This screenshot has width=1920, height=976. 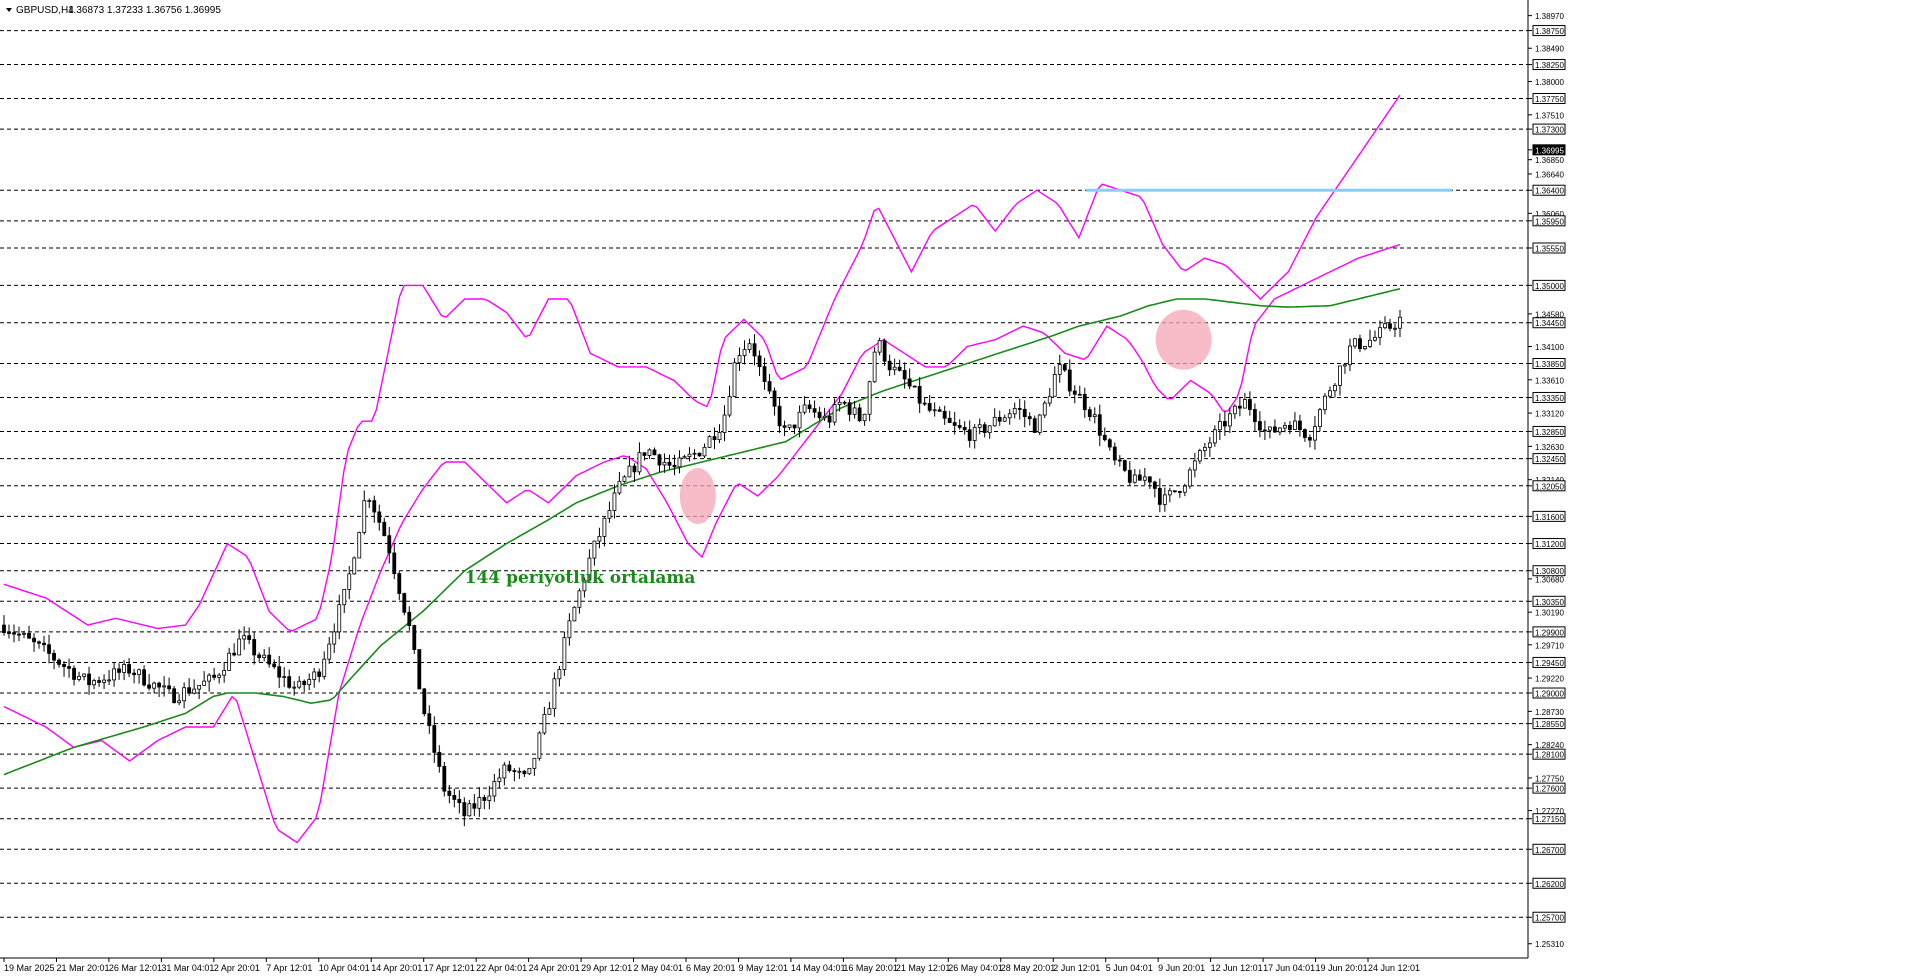 I want to click on time-label: 16 May 20:01, so click(x=870, y=968).